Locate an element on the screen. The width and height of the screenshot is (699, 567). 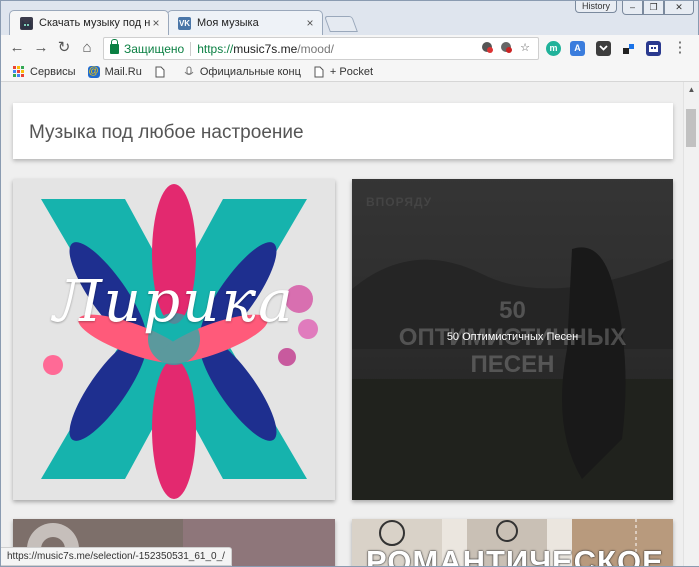
new-tab-button is located at coordinates (341, 24).